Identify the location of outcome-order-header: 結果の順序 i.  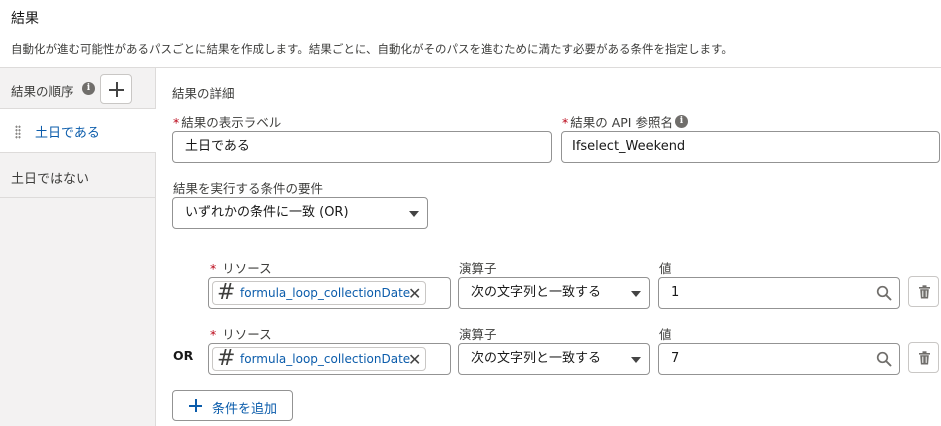
(78, 88).